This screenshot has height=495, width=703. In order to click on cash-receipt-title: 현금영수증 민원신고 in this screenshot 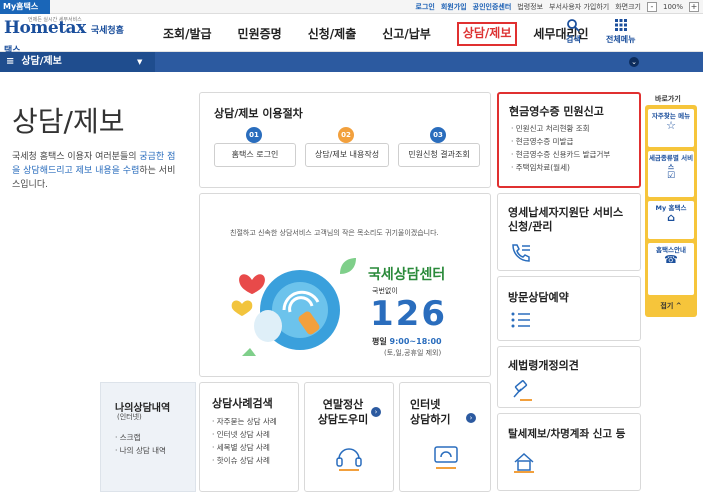, I will do `click(556, 111)`.